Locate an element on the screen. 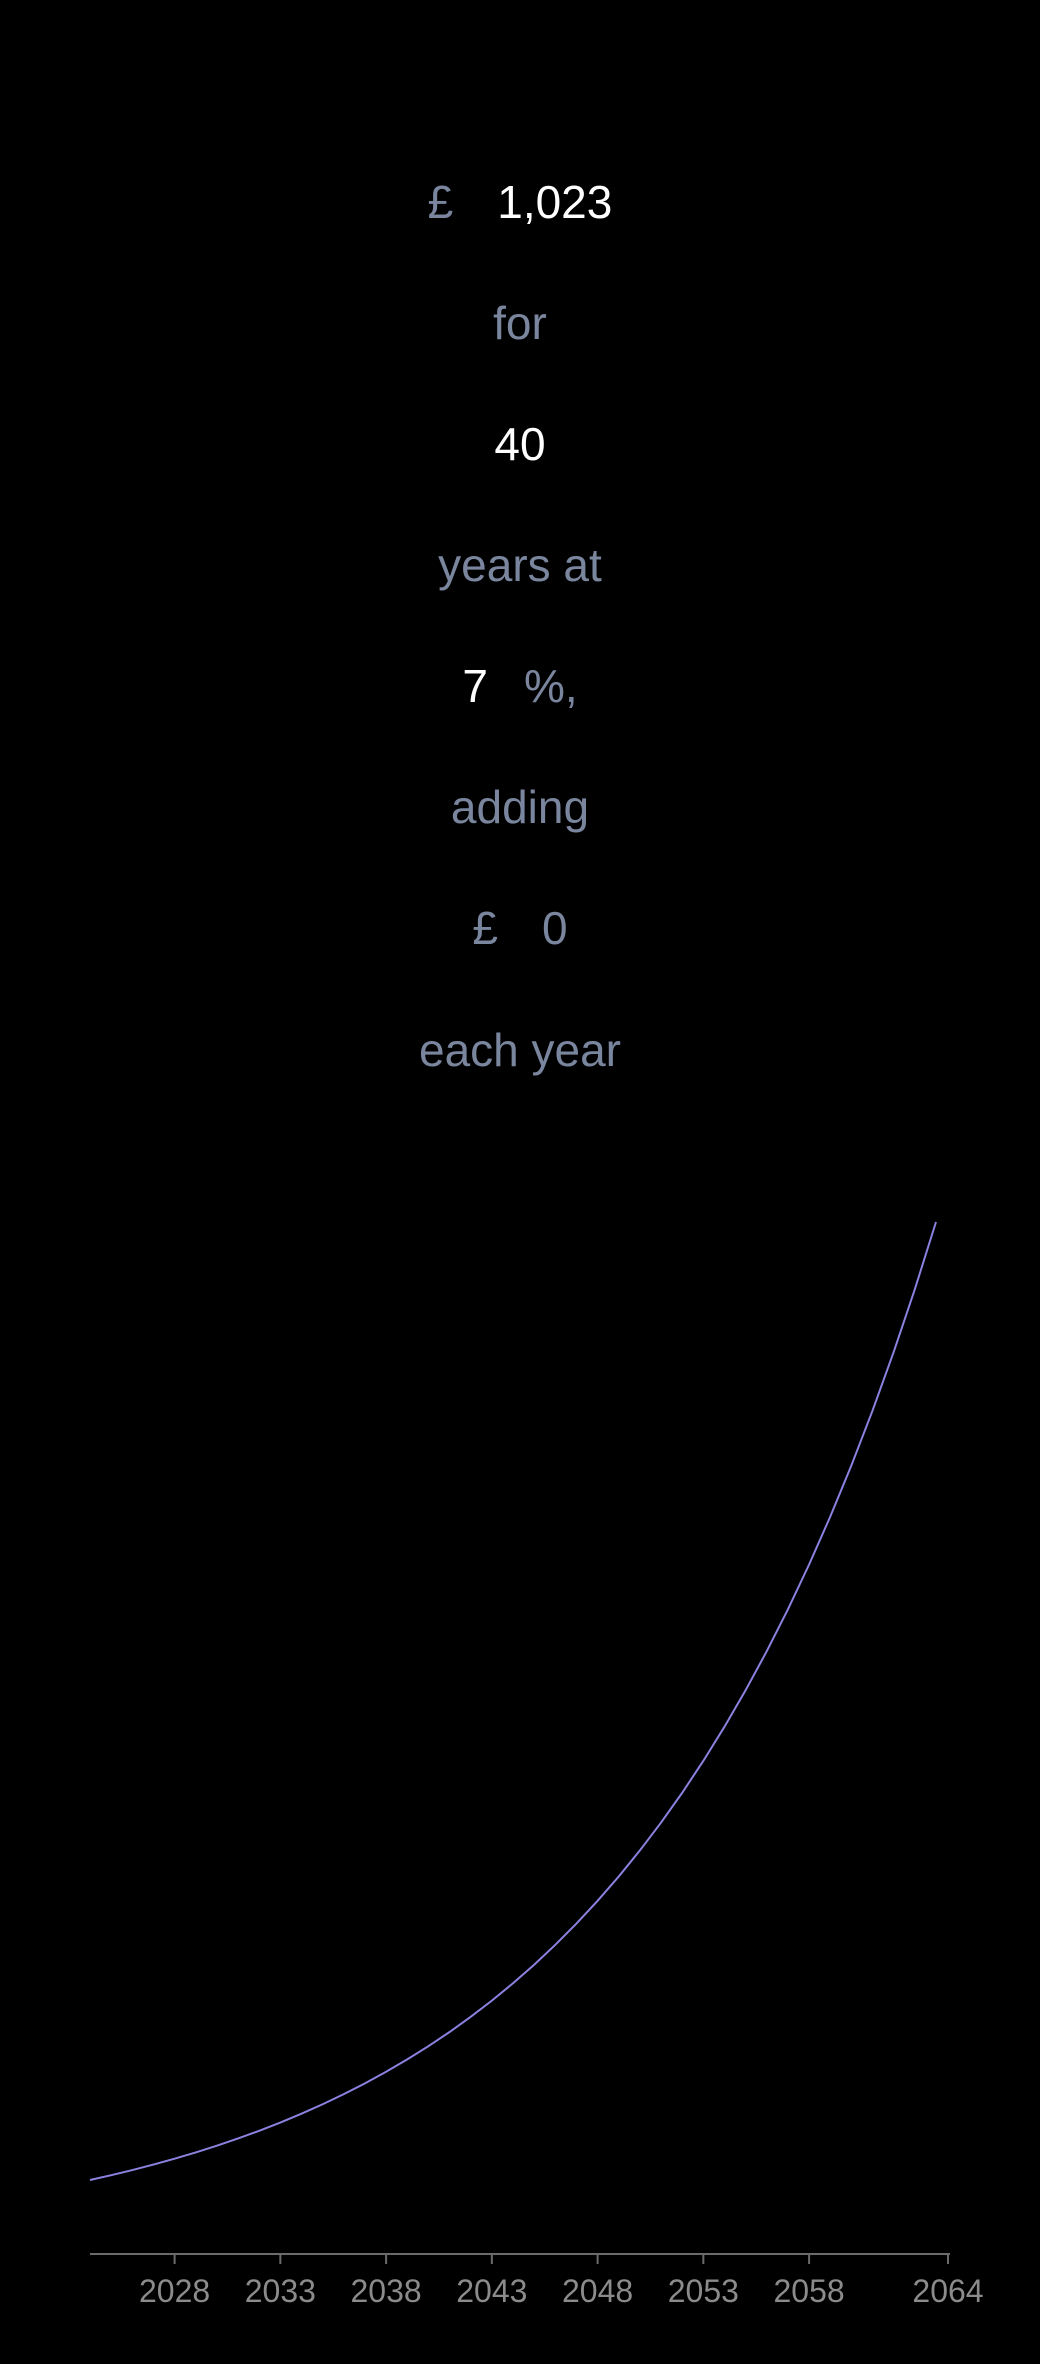  rate-input: 7 is located at coordinates (475, 686).